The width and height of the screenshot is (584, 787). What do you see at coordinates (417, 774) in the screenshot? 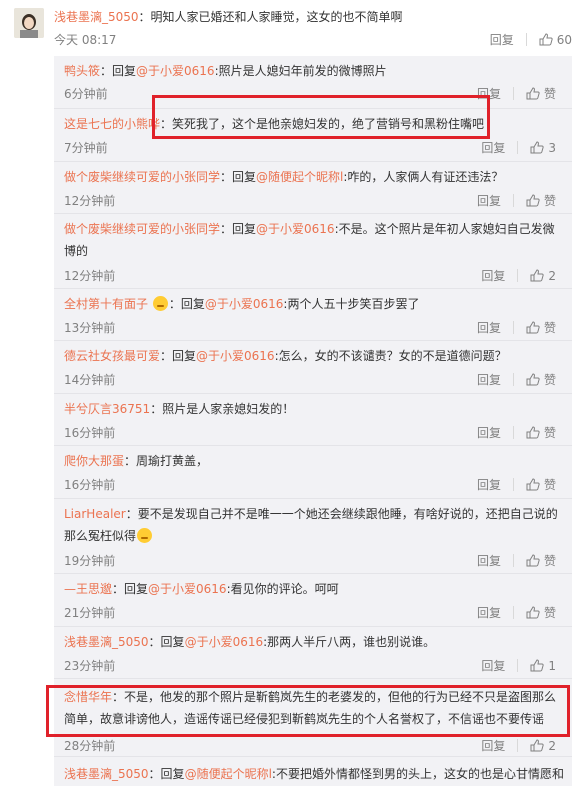
I see `reply-text-rest: :不要把婚外情都怪到男的头上，这女的也是心甘情愿和` at bounding box center [417, 774].